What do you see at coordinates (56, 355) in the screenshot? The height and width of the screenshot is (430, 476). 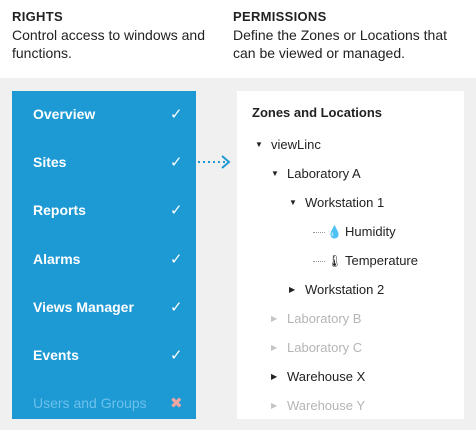 I see `rights-item-label: Events` at bounding box center [56, 355].